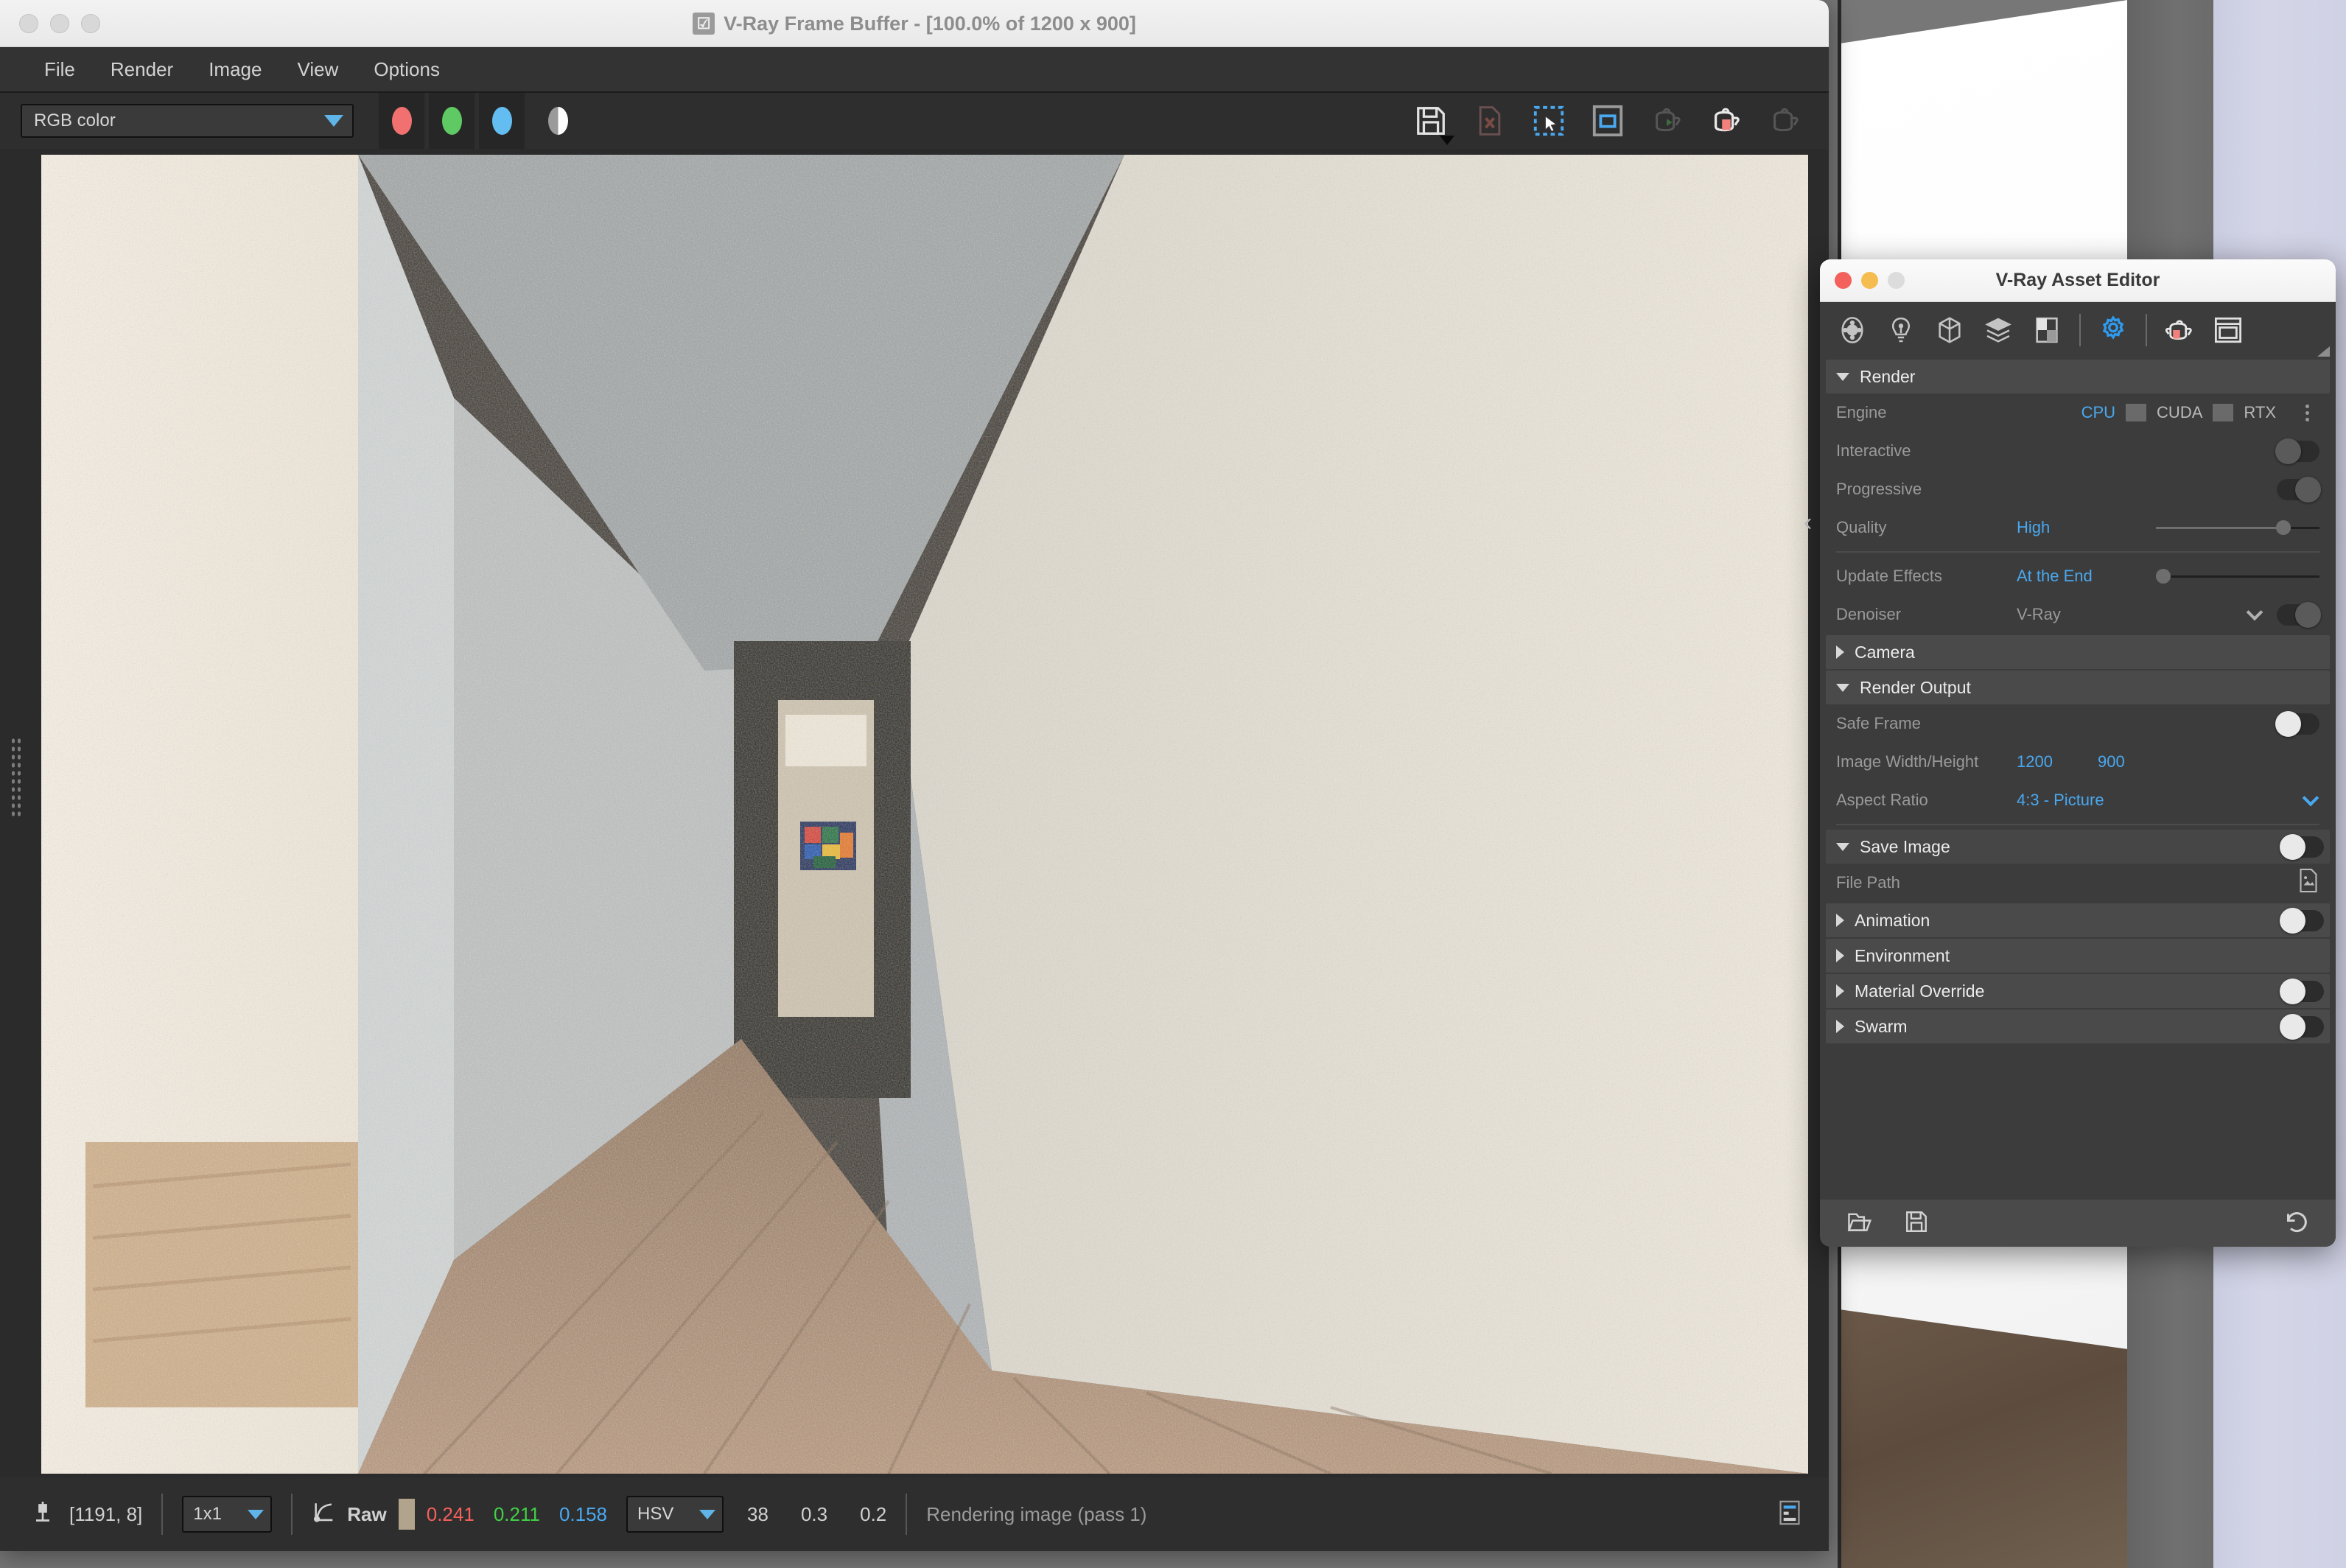 The height and width of the screenshot is (1568, 2346). What do you see at coordinates (235, 69) in the screenshot?
I see `menu-image: Image` at bounding box center [235, 69].